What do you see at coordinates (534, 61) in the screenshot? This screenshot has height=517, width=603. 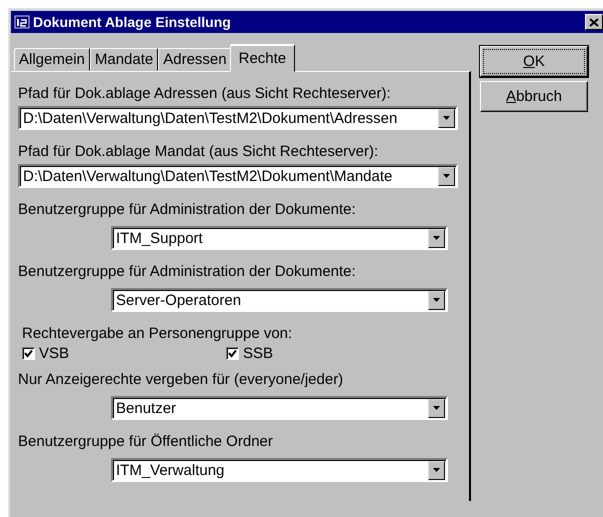 I see `dialog-button: OK` at bounding box center [534, 61].